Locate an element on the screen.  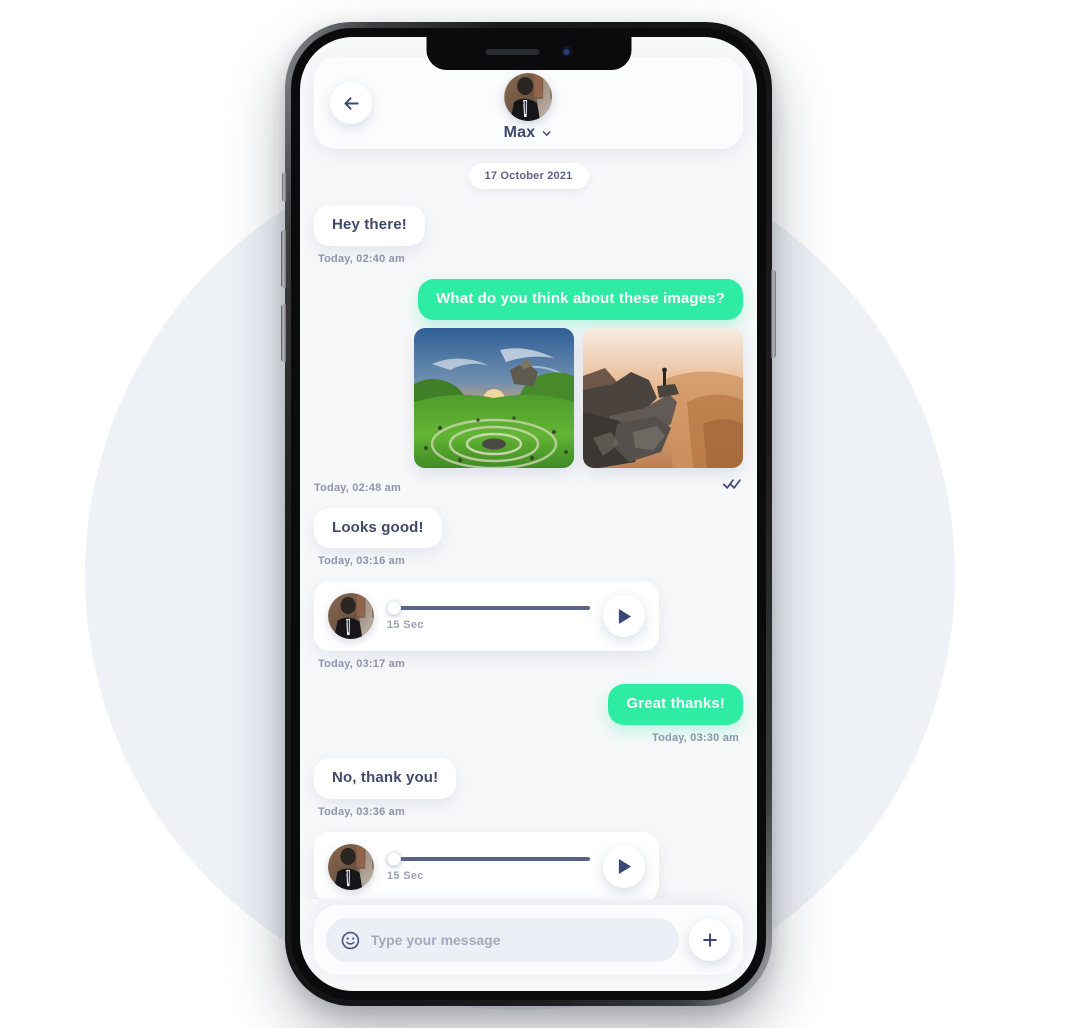
contact-name-row: Max is located at coordinates (529, 133).